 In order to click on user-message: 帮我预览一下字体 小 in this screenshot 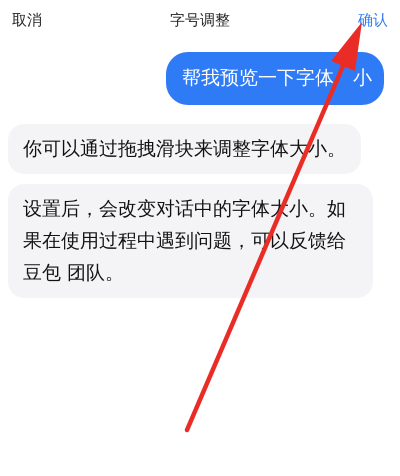, I will do `click(275, 78)`.